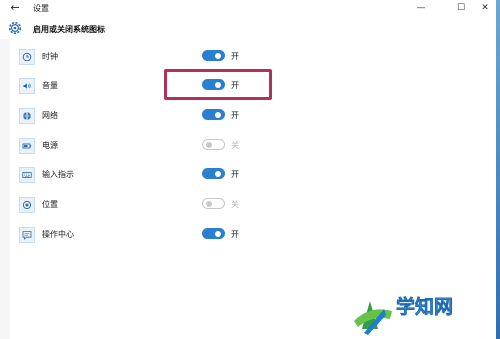  Describe the element at coordinates (248, 9) in the screenshot. I see `title-bar: ← 设置 — ☐ ✕` at that location.